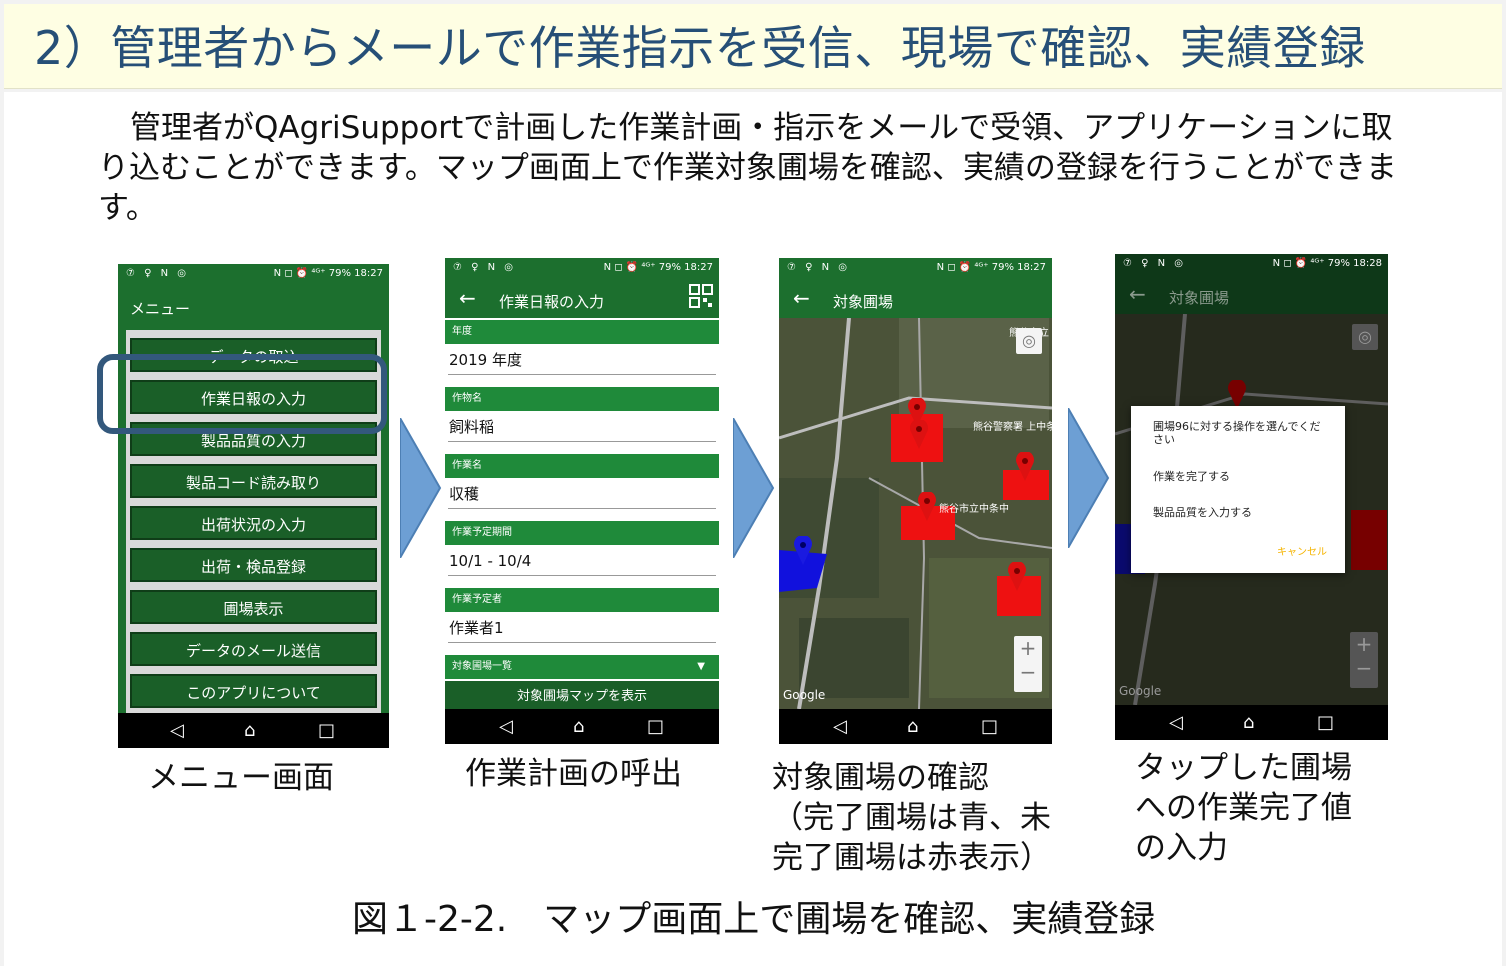 This screenshot has width=1506, height=966. Describe the element at coordinates (1240, 552) in the screenshot. I see `cancel-button: キャンセル` at that location.